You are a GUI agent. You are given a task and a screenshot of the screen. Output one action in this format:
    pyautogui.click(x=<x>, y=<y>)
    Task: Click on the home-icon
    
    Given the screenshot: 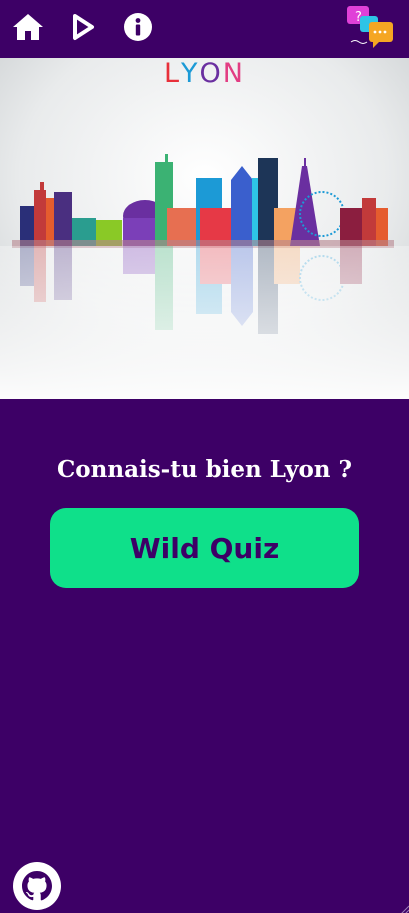 What is the action you would take?
    pyautogui.click(x=28, y=27)
    